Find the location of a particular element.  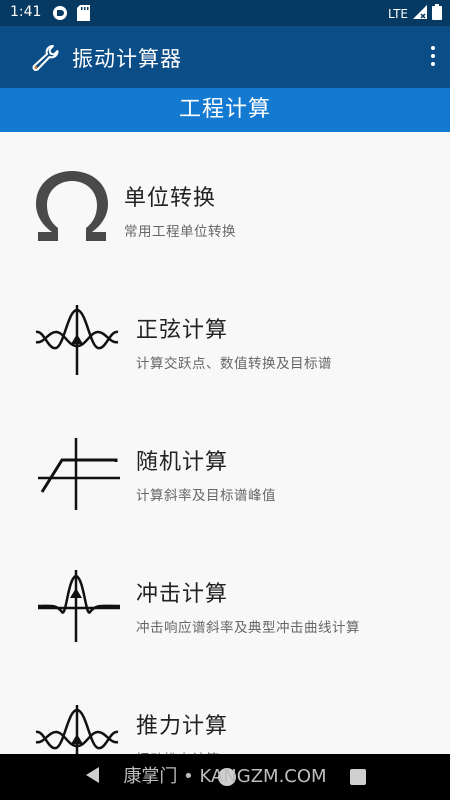

app-bar: 振动计算器 is located at coordinates (225, 57).